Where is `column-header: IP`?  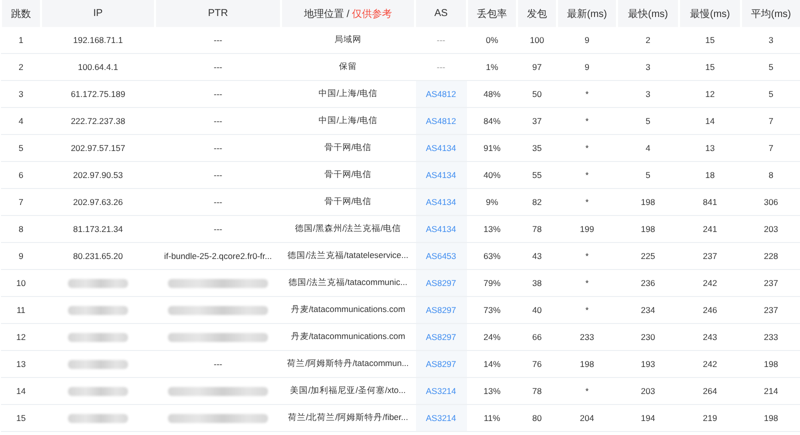
column-header: IP is located at coordinates (98, 13).